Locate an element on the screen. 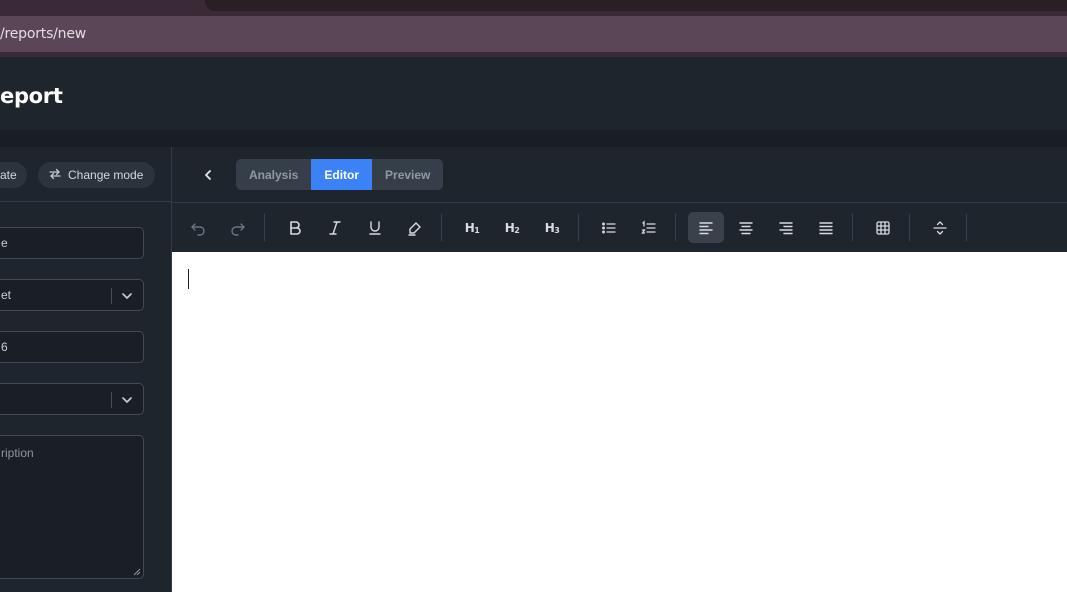 The width and height of the screenshot is (1067, 592). align-justify-icon is located at coordinates (826, 227).